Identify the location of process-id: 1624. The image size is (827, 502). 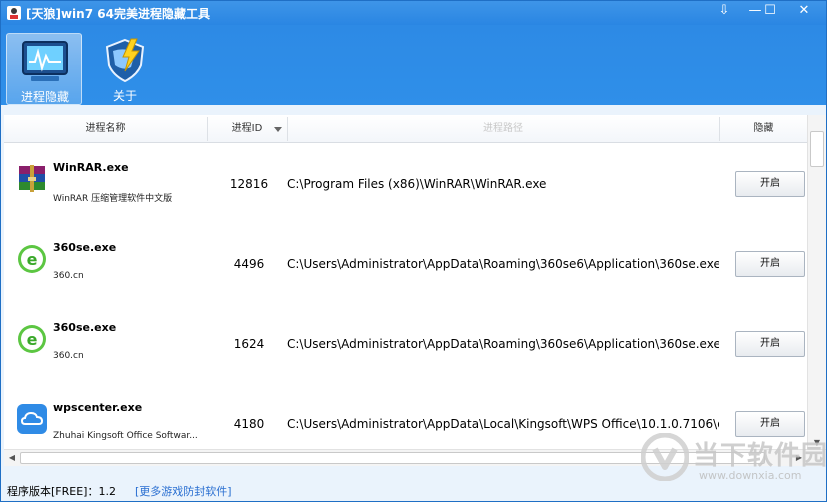
(249, 344).